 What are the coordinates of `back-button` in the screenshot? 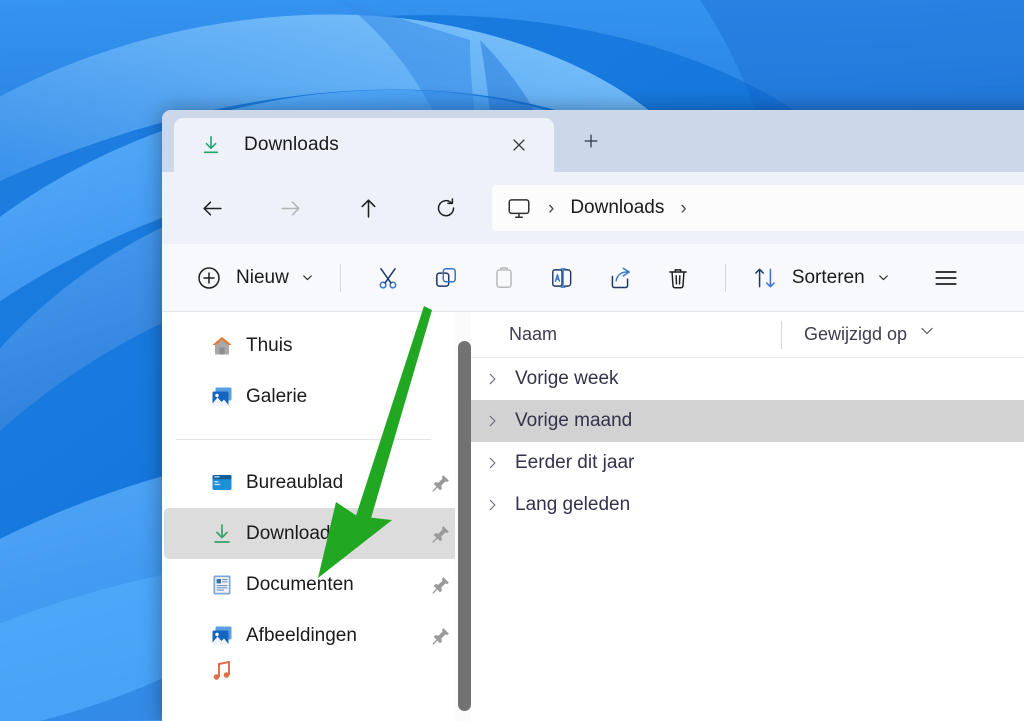 It's located at (212, 208).